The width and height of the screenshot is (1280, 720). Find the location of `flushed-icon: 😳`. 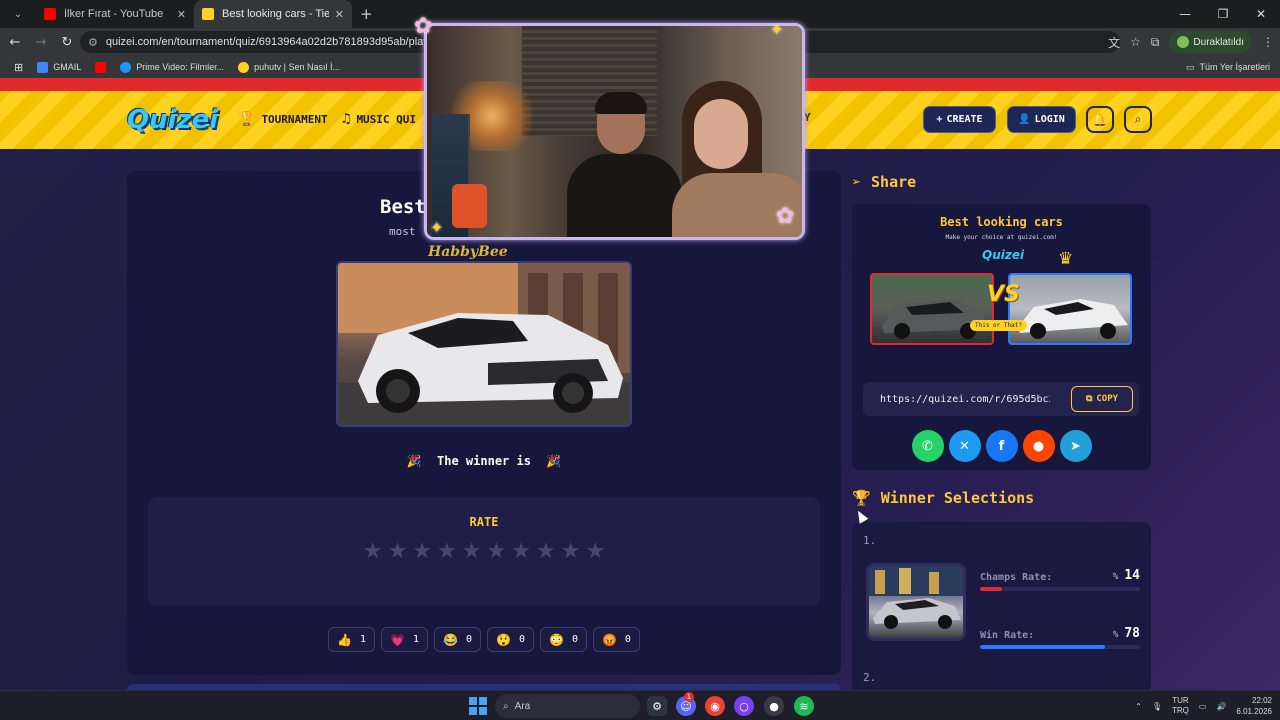

flushed-icon: 😳 is located at coordinates (556, 639).